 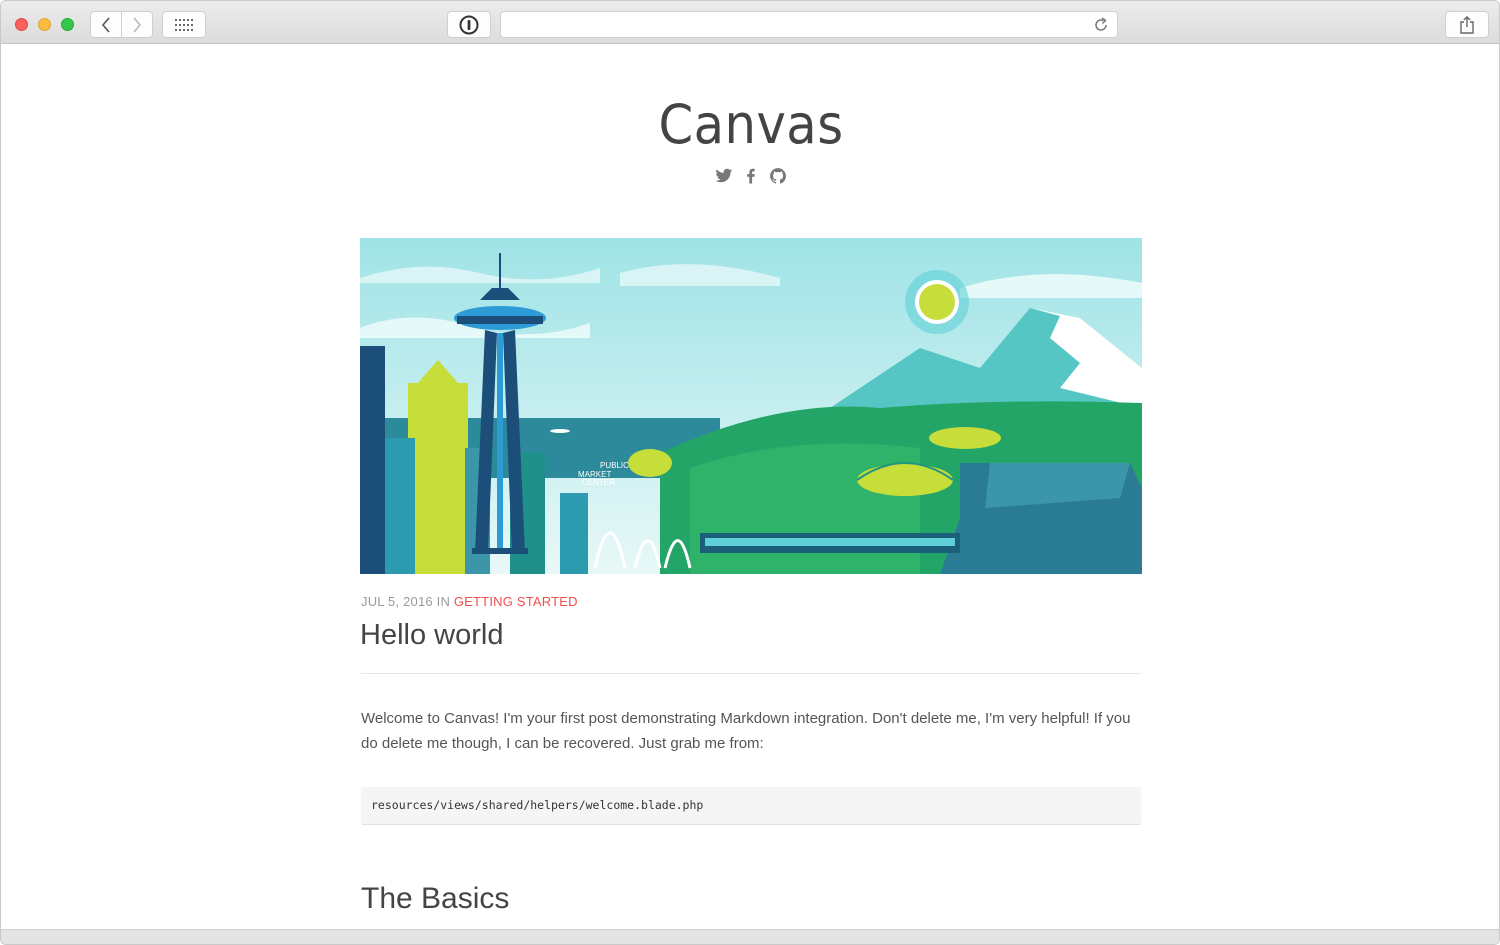 I want to click on share-icon, so click(x=1467, y=24).